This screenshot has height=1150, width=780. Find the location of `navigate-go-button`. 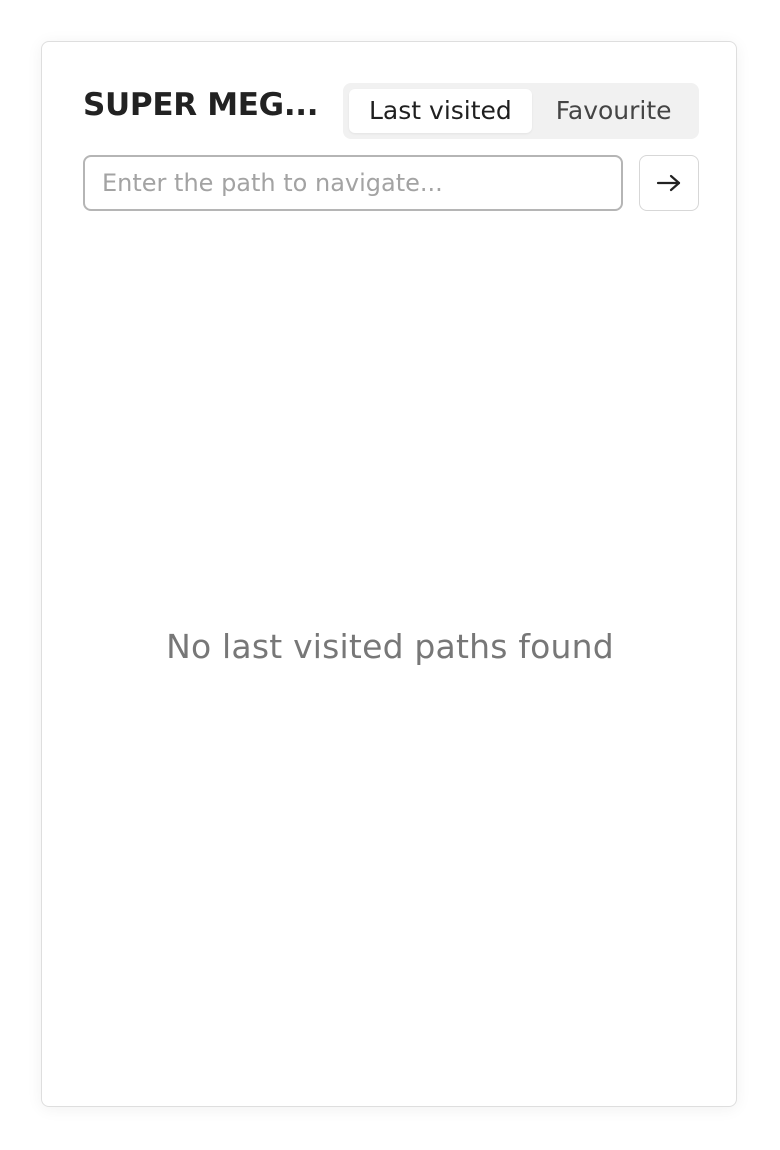

navigate-go-button is located at coordinates (669, 183).